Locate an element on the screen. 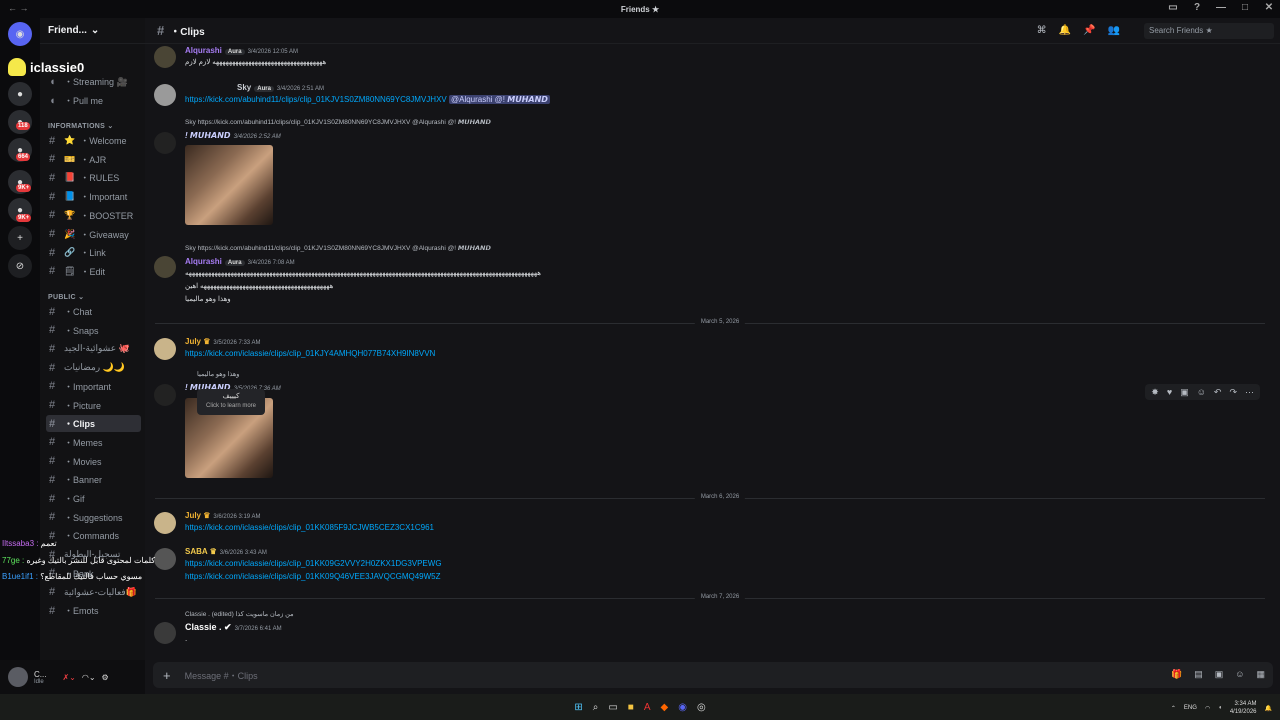 Image resolution: width=1280 pixels, height=720 pixels. heart-icon: ♥ is located at coordinates (1169, 392).